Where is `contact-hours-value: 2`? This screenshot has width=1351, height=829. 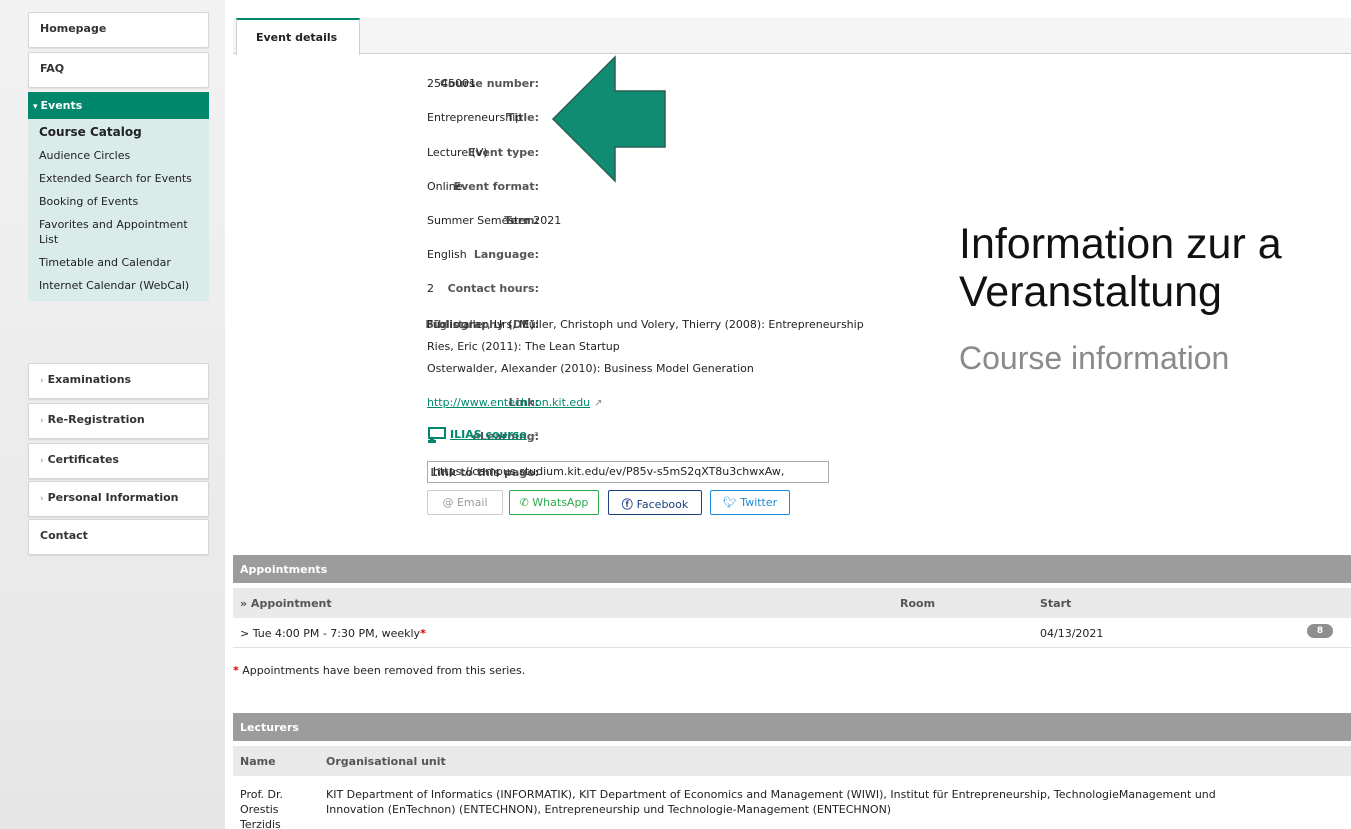
contact-hours-value: 2 is located at coordinates (430, 288).